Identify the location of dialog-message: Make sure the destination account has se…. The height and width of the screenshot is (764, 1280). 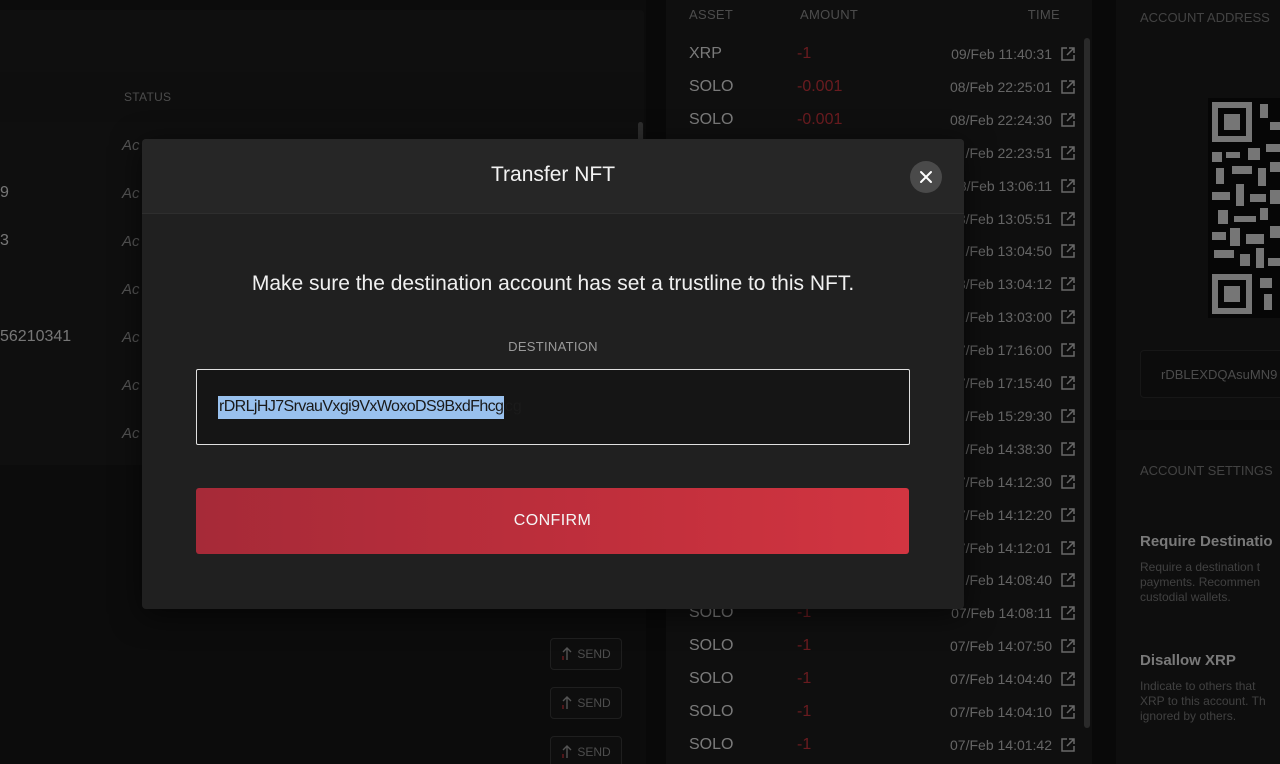
(553, 283).